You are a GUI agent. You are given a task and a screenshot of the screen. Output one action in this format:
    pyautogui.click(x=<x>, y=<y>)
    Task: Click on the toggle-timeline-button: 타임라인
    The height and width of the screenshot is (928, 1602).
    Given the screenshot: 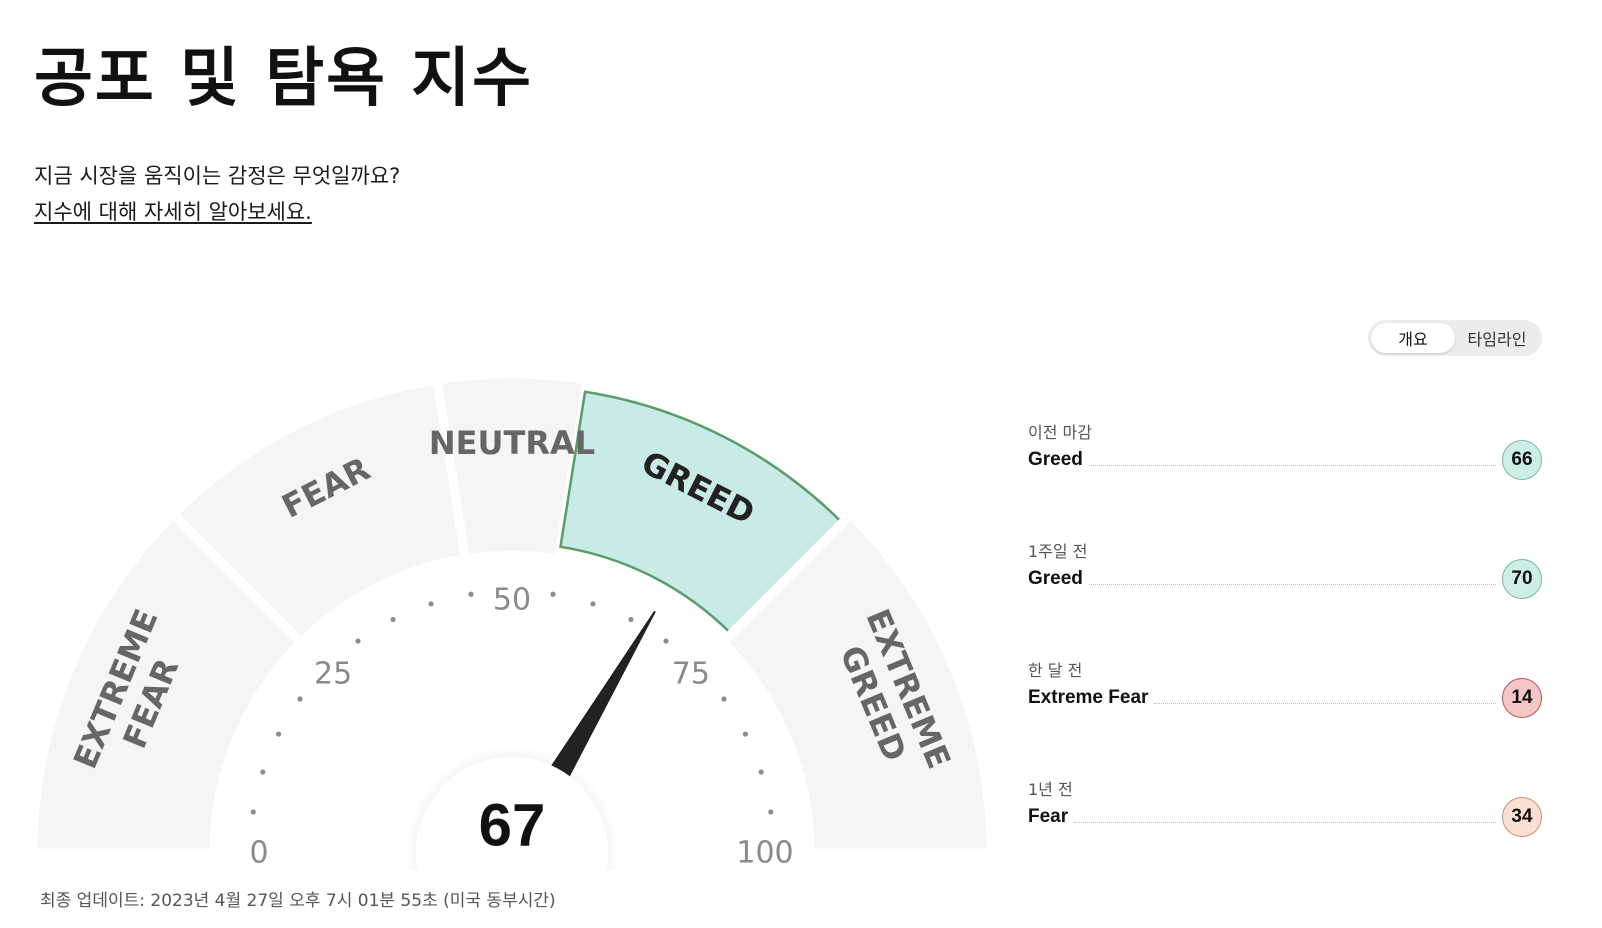 What is the action you would take?
    pyautogui.click(x=1497, y=338)
    